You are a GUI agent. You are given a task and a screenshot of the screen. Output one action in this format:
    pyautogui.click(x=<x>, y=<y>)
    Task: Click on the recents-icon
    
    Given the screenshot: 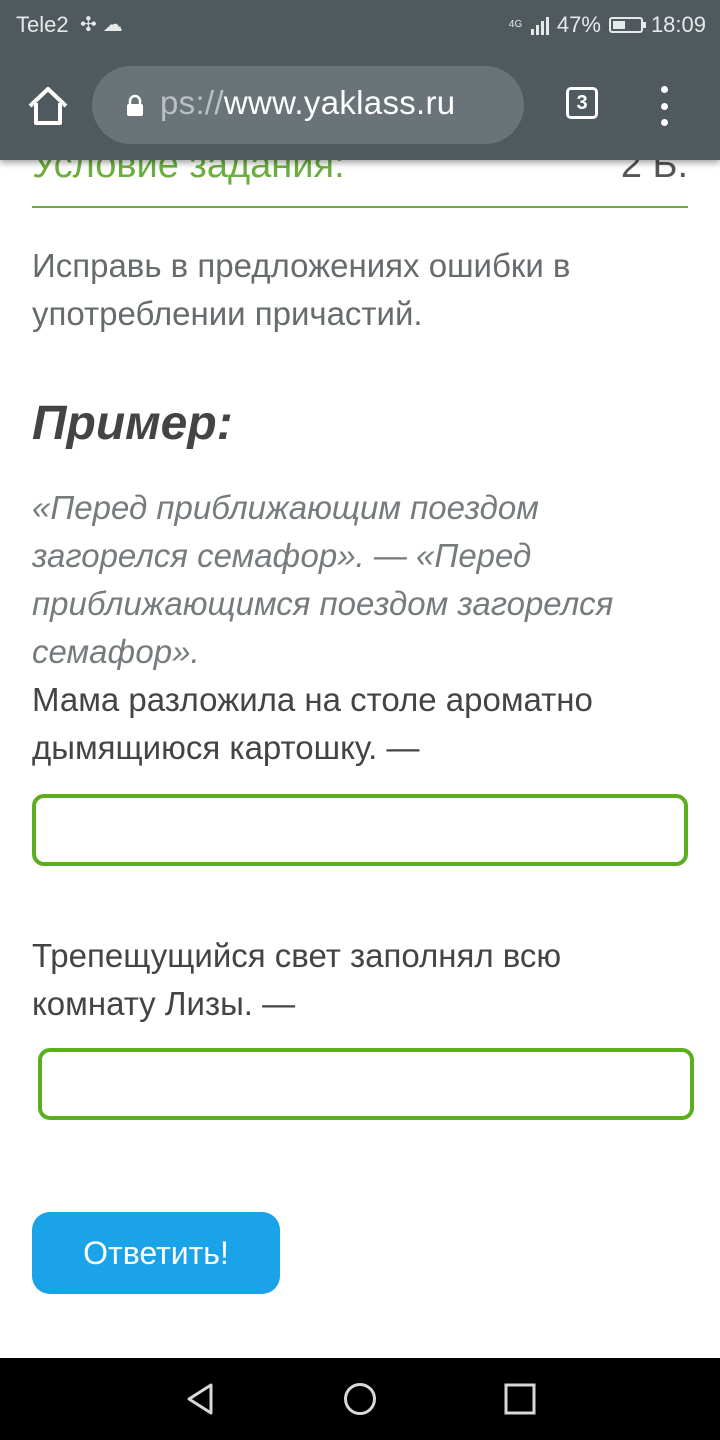 What is the action you would take?
    pyautogui.click(x=520, y=1399)
    